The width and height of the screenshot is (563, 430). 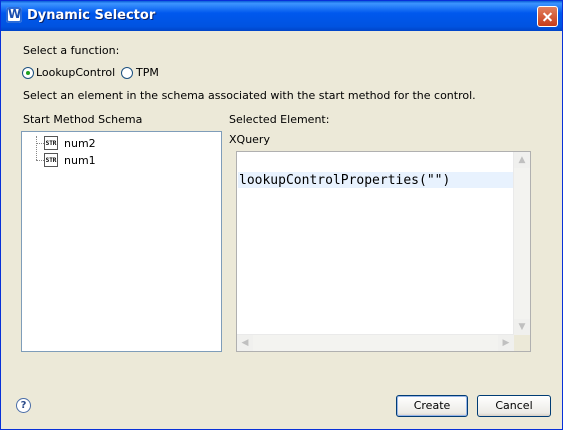 What do you see at coordinates (14, 15) in the screenshot?
I see `app-icon` at bounding box center [14, 15].